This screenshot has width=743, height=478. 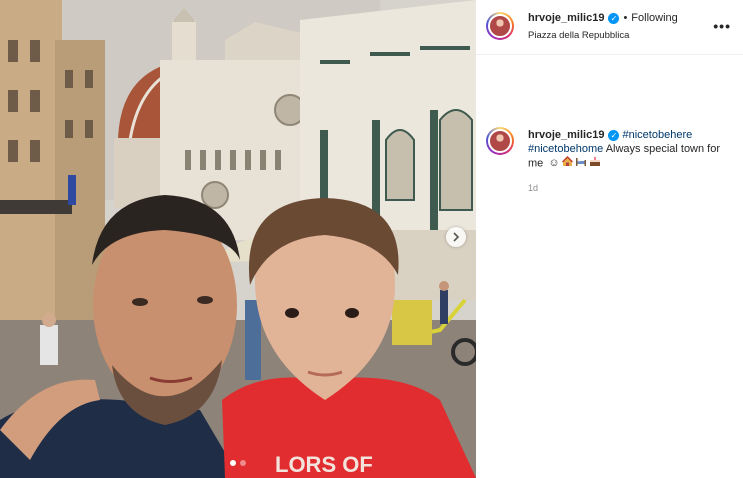 I want to click on caption-username: hrvoje_milic19, so click(x=566, y=135).